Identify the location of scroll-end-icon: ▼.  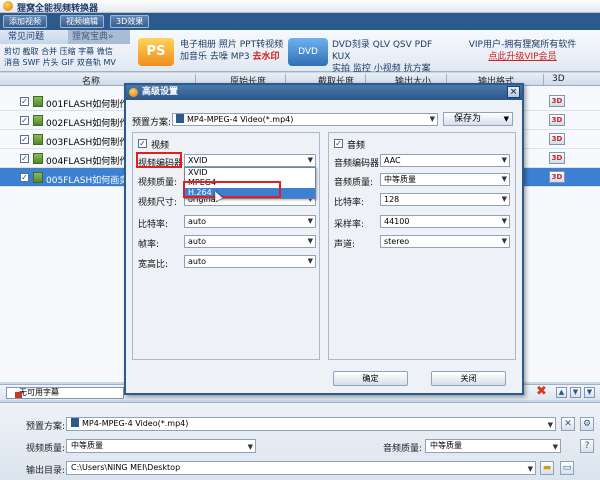
(589, 392).